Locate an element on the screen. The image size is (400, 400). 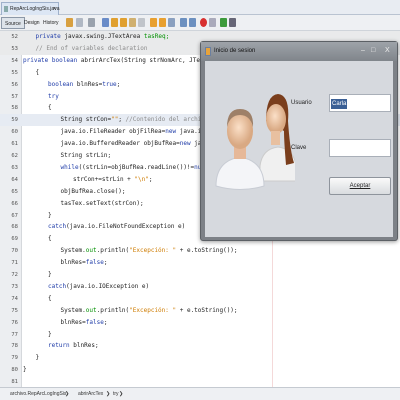
code-token: boolean is located at coordinates (62, 84).